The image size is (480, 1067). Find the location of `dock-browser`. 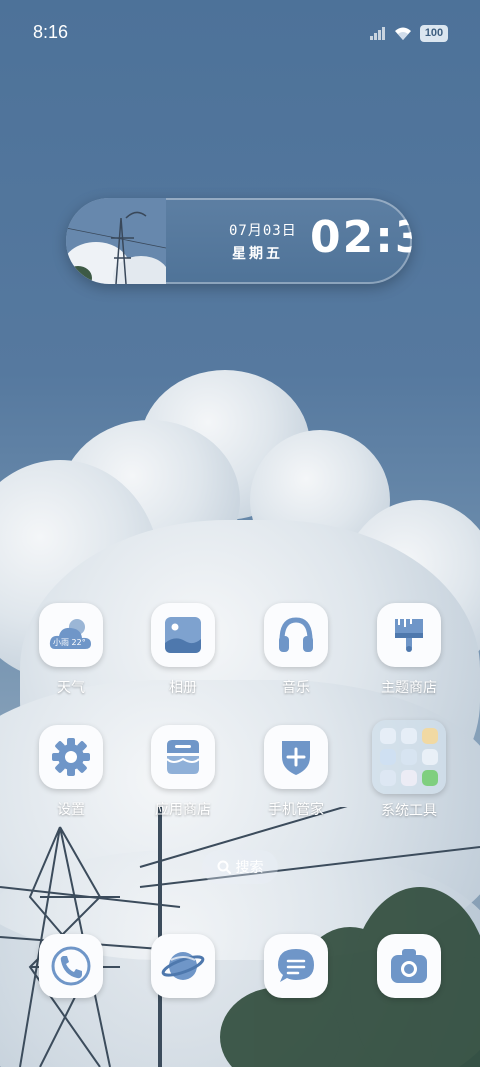

dock-browser is located at coordinates (183, 989).